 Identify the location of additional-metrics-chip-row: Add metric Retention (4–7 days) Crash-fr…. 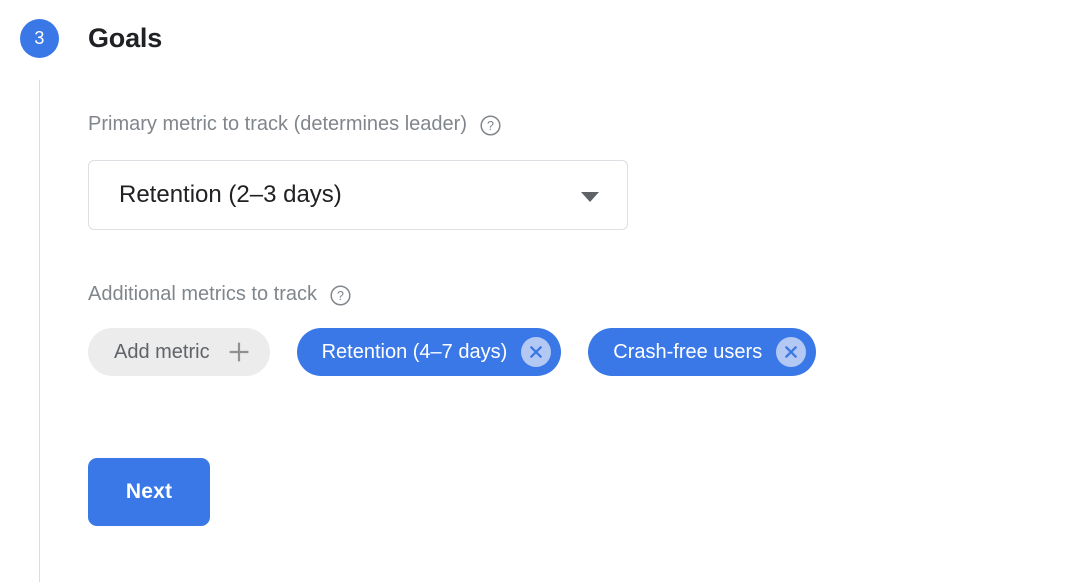
(452, 352).